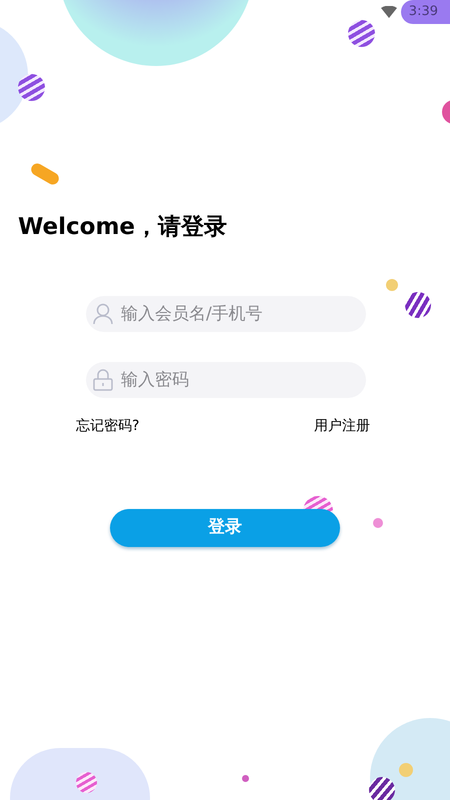 This screenshot has height=800, width=450. What do you see at coordinates (123, 227) in the screenshot?
I see `welcome-title: Welcome，请登录` at bounding box center [123, 227].